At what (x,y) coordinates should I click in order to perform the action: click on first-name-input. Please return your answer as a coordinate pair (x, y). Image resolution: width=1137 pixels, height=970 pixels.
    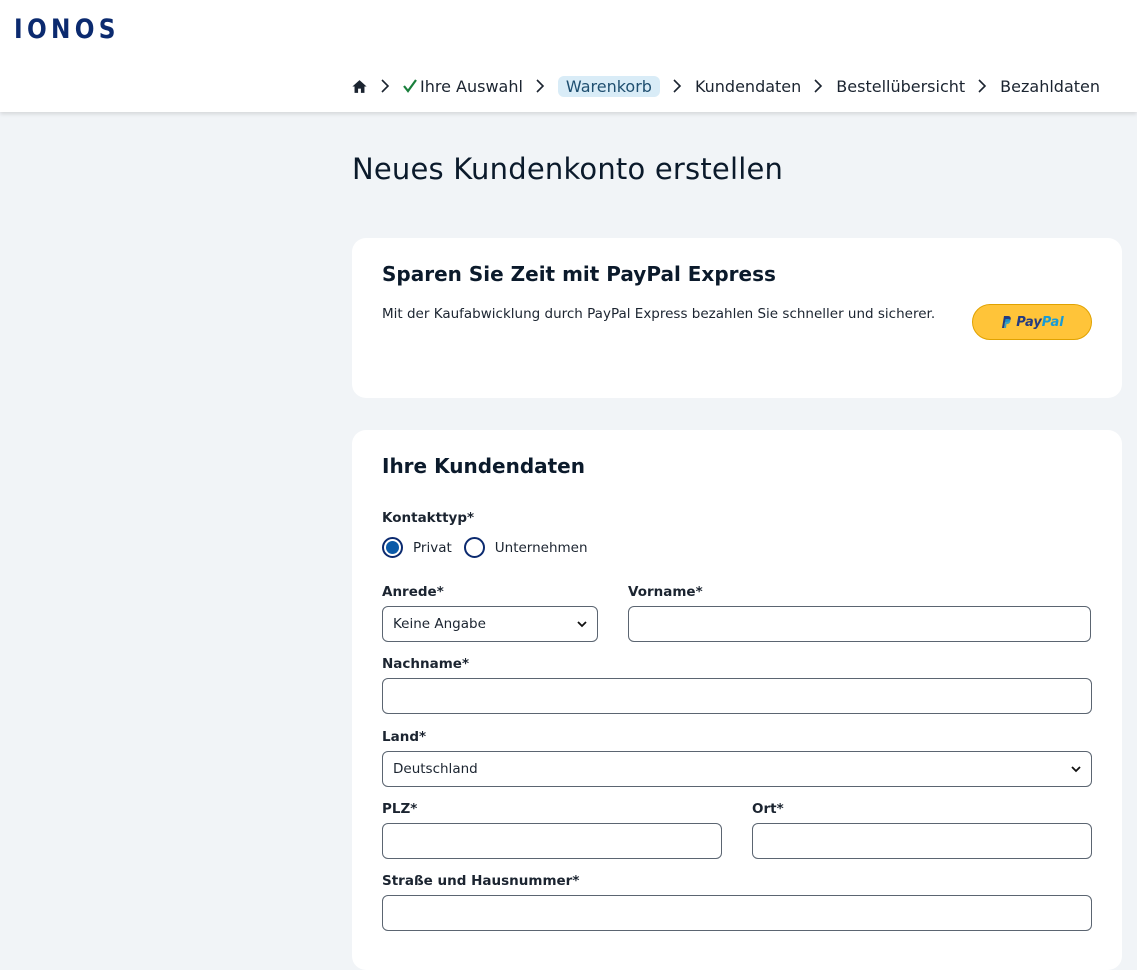
    Looking at the image, I should click on (859, 624).